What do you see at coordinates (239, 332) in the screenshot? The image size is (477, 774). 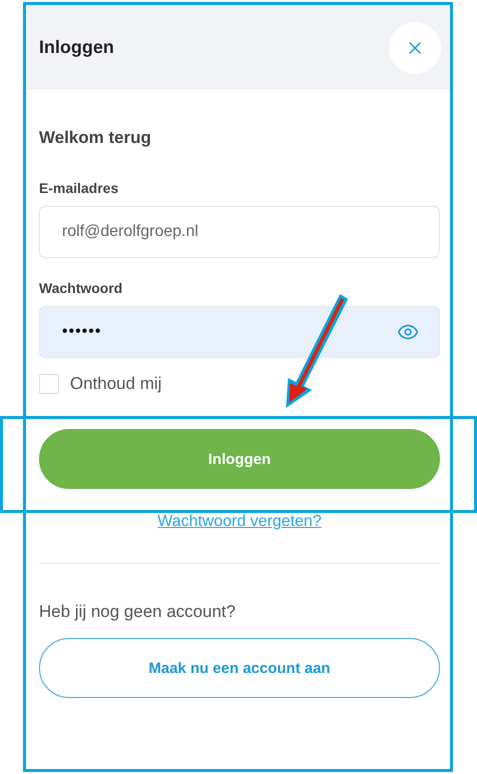 I see `password-field: ••••••` at bounding box center [239, 332].